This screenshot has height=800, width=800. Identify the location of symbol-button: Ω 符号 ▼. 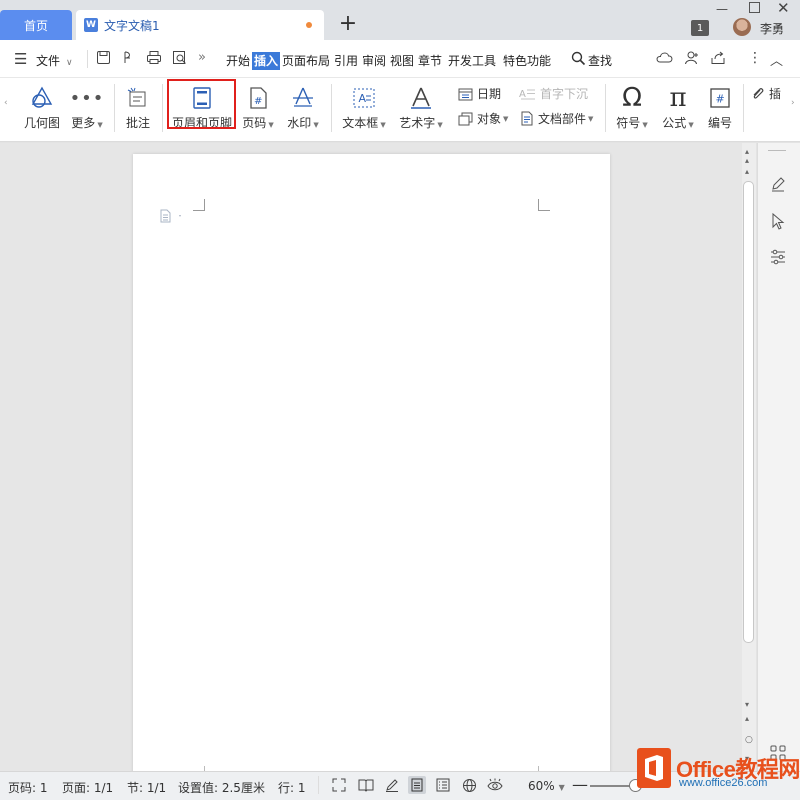
(632, 107).